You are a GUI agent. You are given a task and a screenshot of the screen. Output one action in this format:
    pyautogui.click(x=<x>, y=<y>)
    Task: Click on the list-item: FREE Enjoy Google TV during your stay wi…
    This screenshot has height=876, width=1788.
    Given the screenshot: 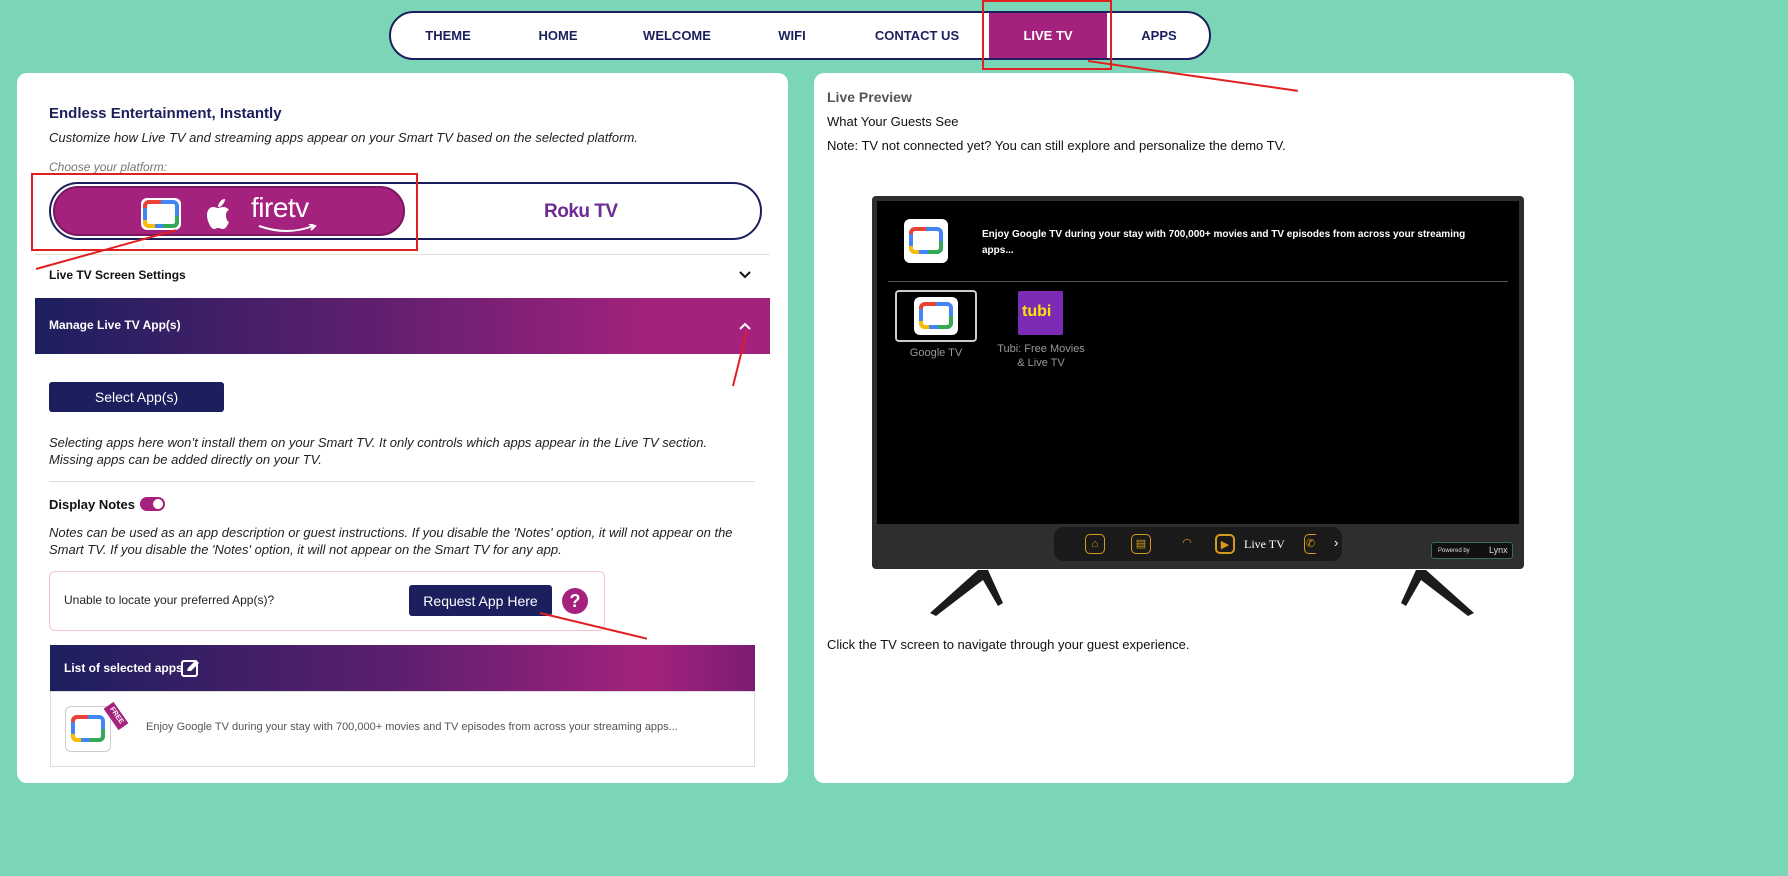 What is the action you would take?
    pyautogui.click(x=402, y=729)
    